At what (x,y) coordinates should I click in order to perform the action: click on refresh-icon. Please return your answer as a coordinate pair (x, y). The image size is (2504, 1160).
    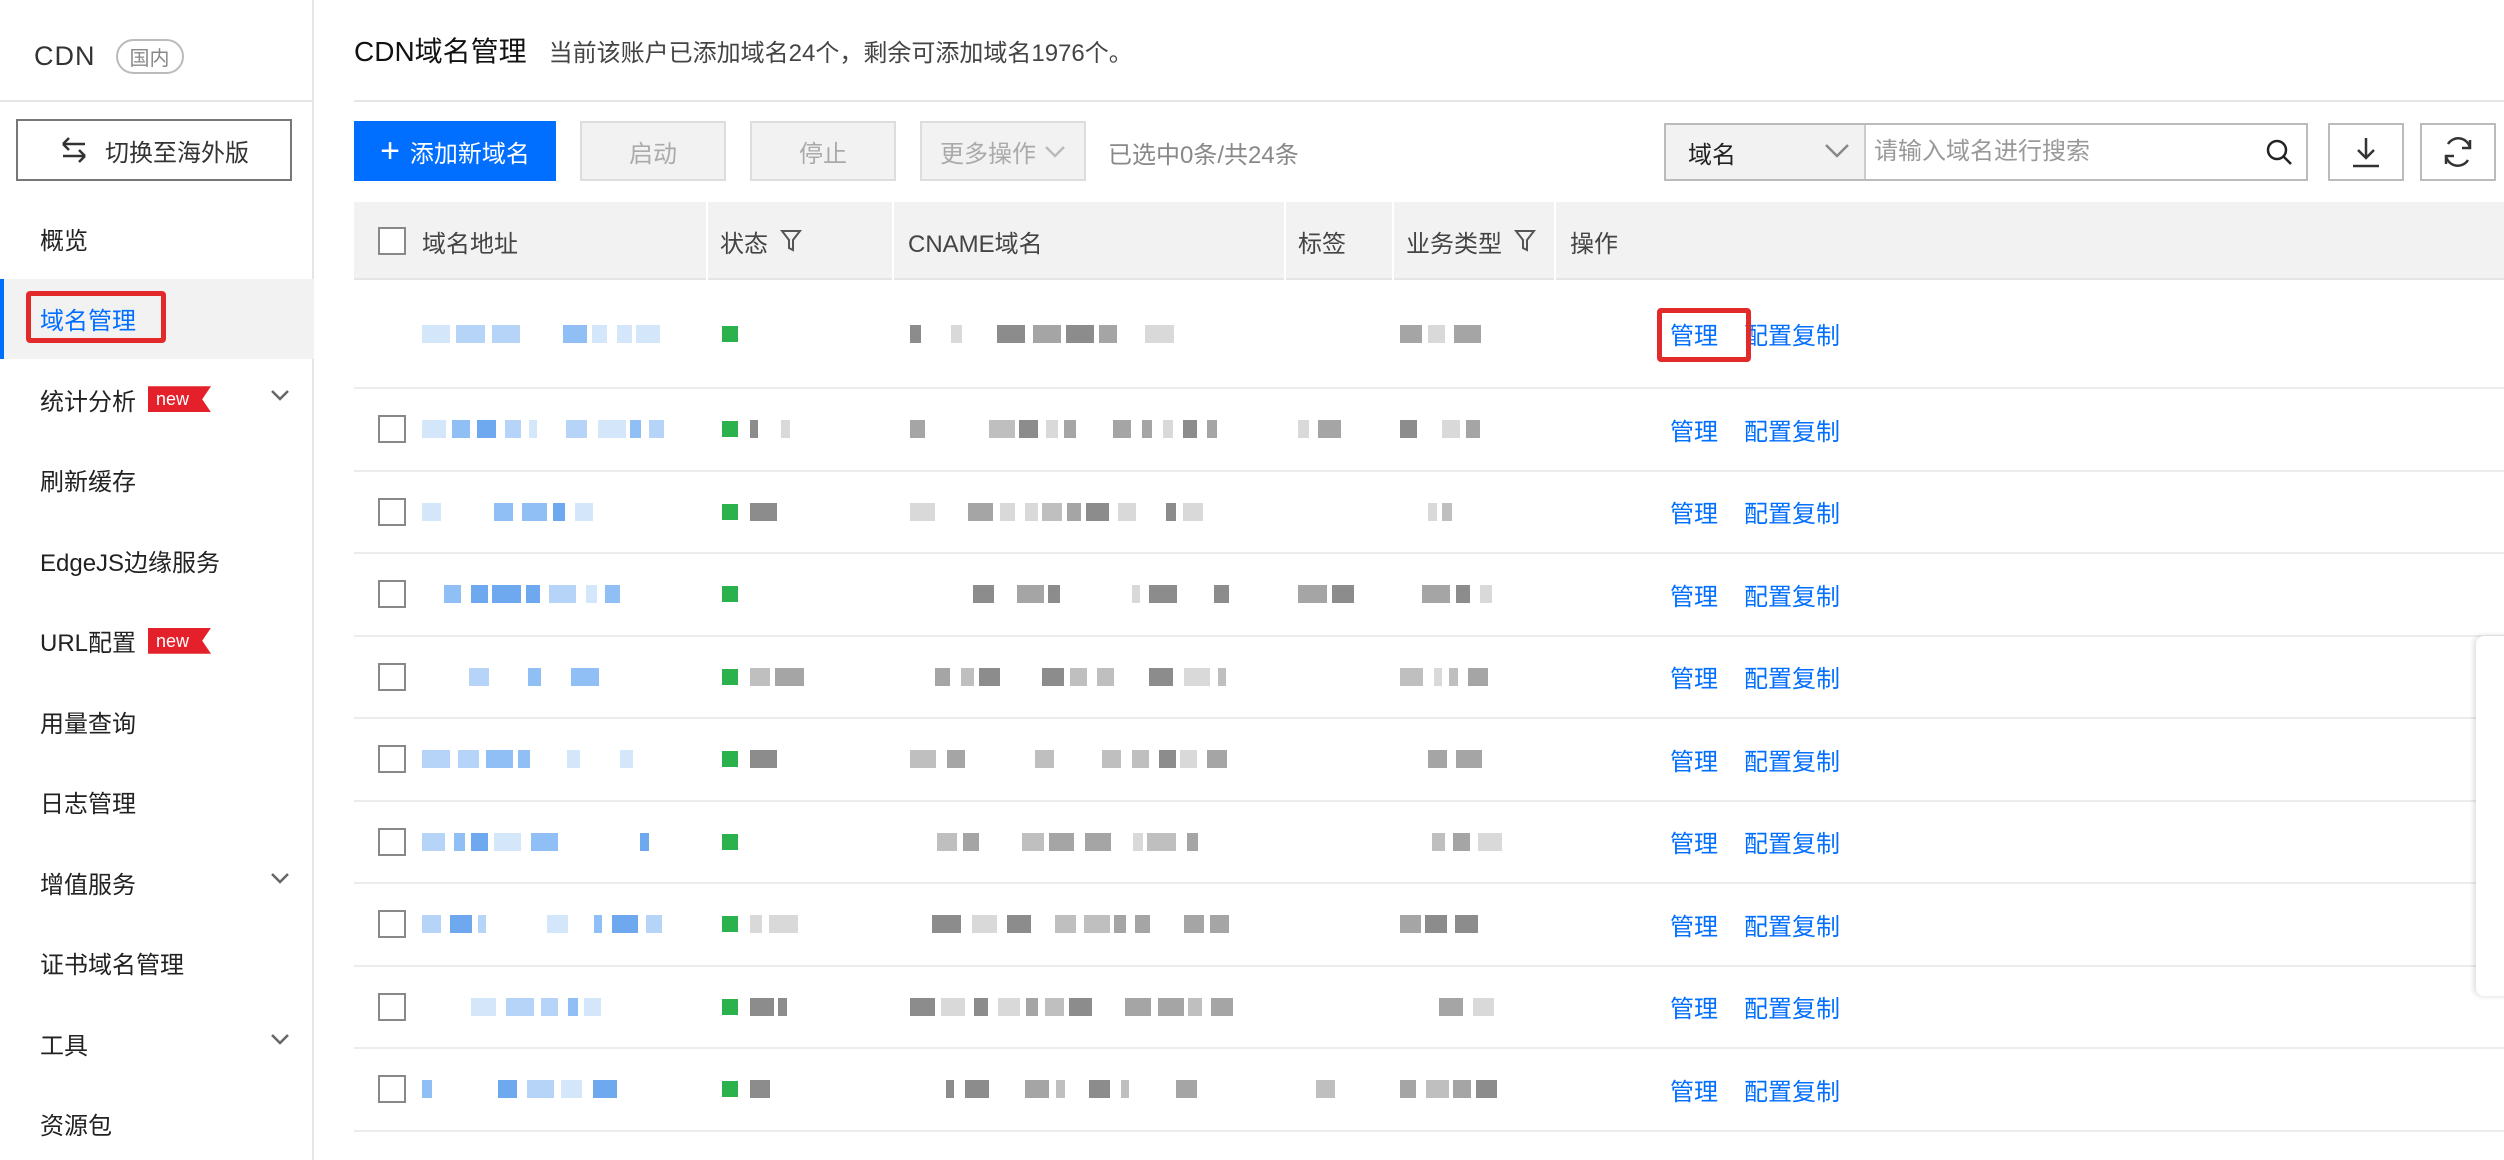
    Looking at the image, I should click on (2458, 152).